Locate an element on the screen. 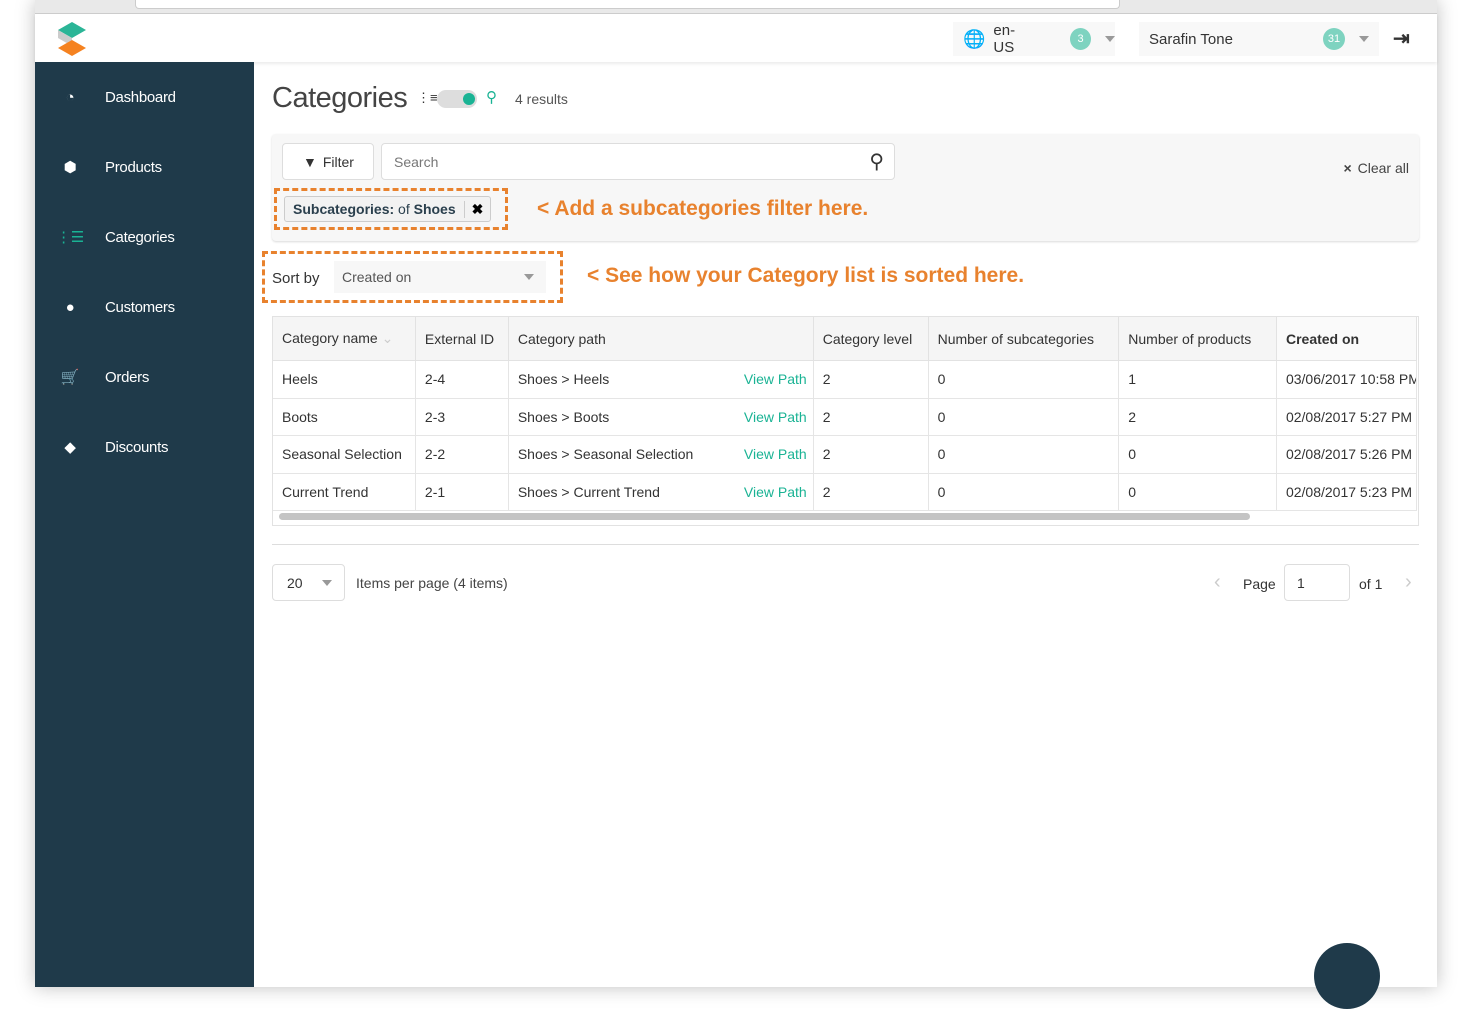 This screenshot has height=1009, width=1480. chat-widget-button is located at coordinates (1347, 976).